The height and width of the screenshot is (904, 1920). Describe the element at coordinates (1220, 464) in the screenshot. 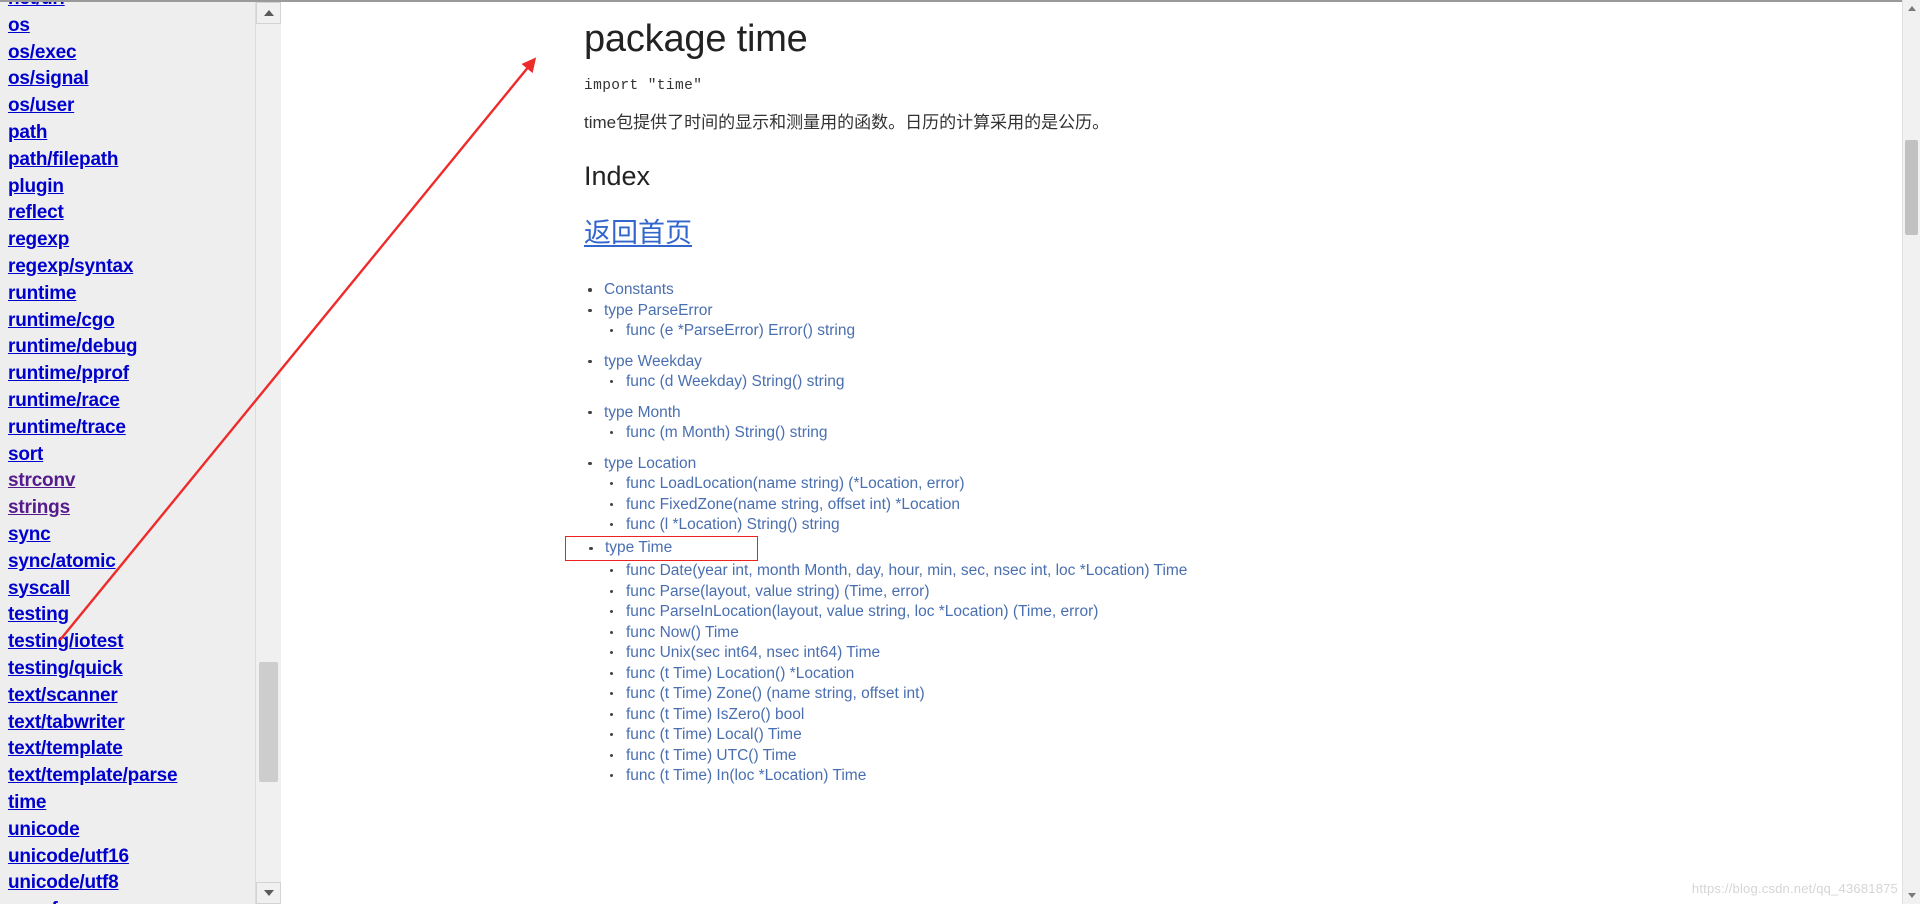

I see `index-item: type Location` at that location.